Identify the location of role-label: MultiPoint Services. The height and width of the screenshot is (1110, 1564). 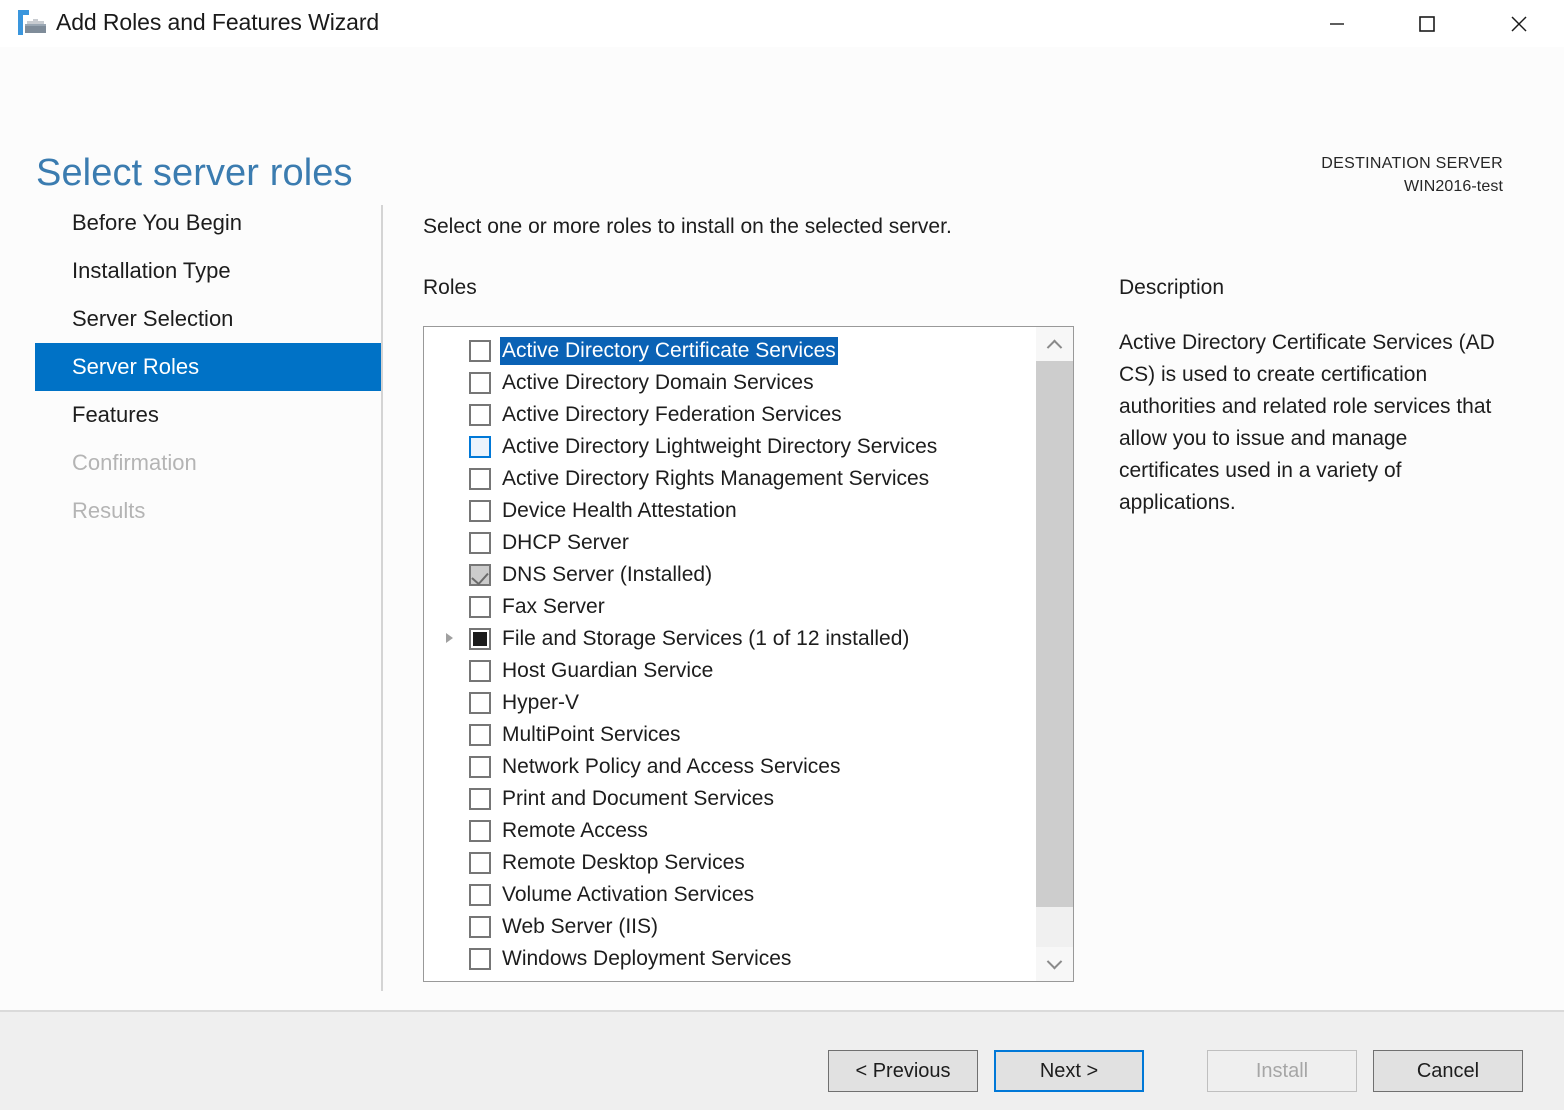
(591, 734).